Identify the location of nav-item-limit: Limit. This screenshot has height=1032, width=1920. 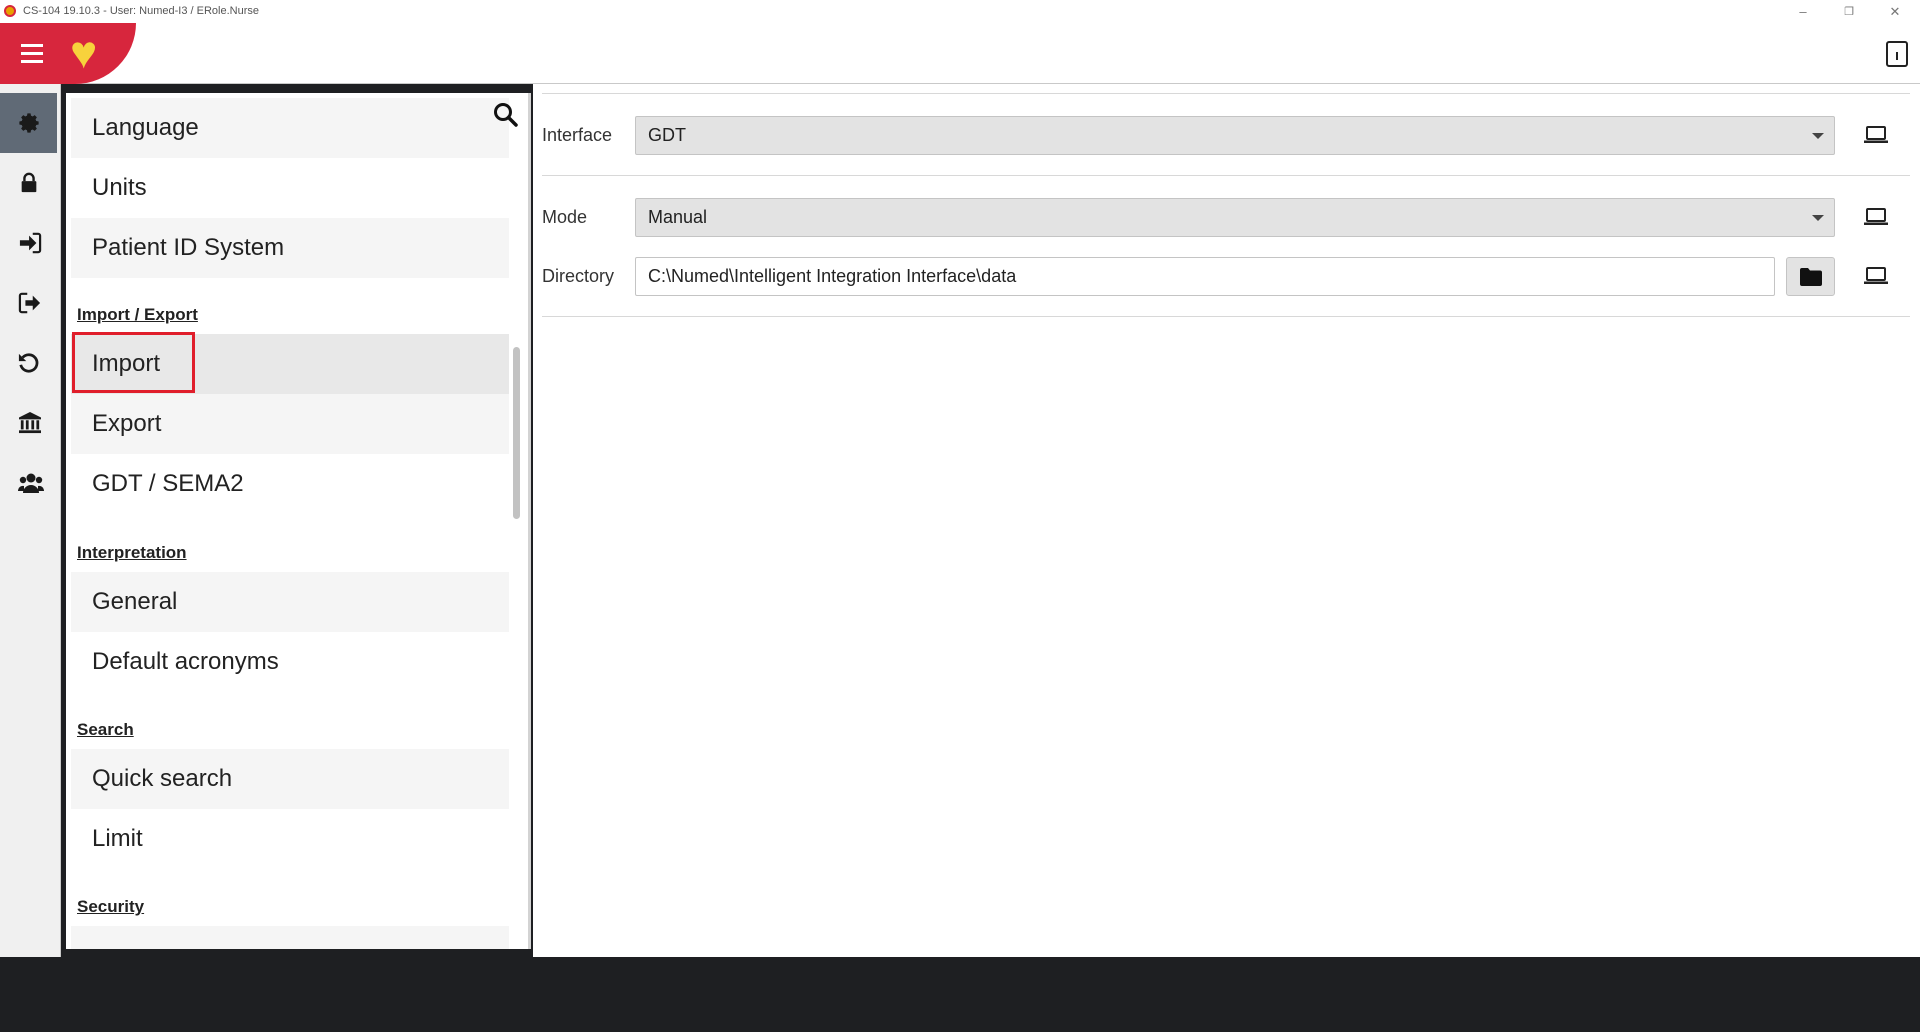
(290, 839).